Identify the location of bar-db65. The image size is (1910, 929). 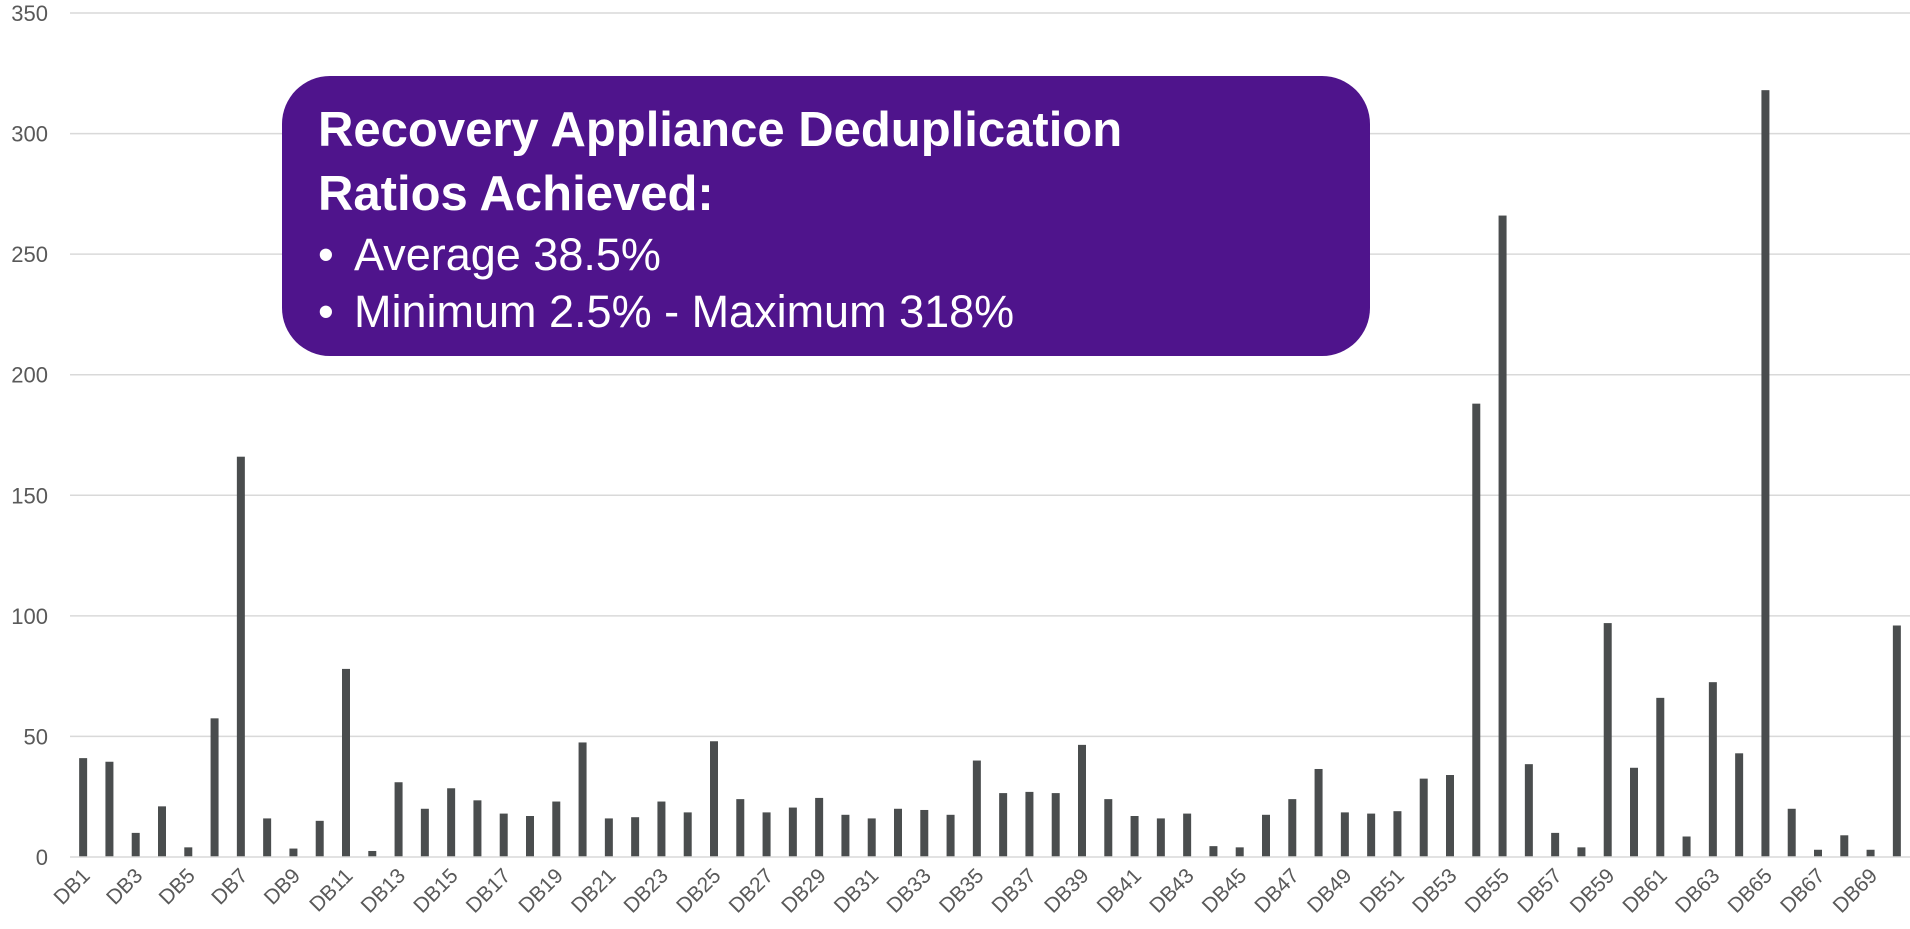
(1765, 473).